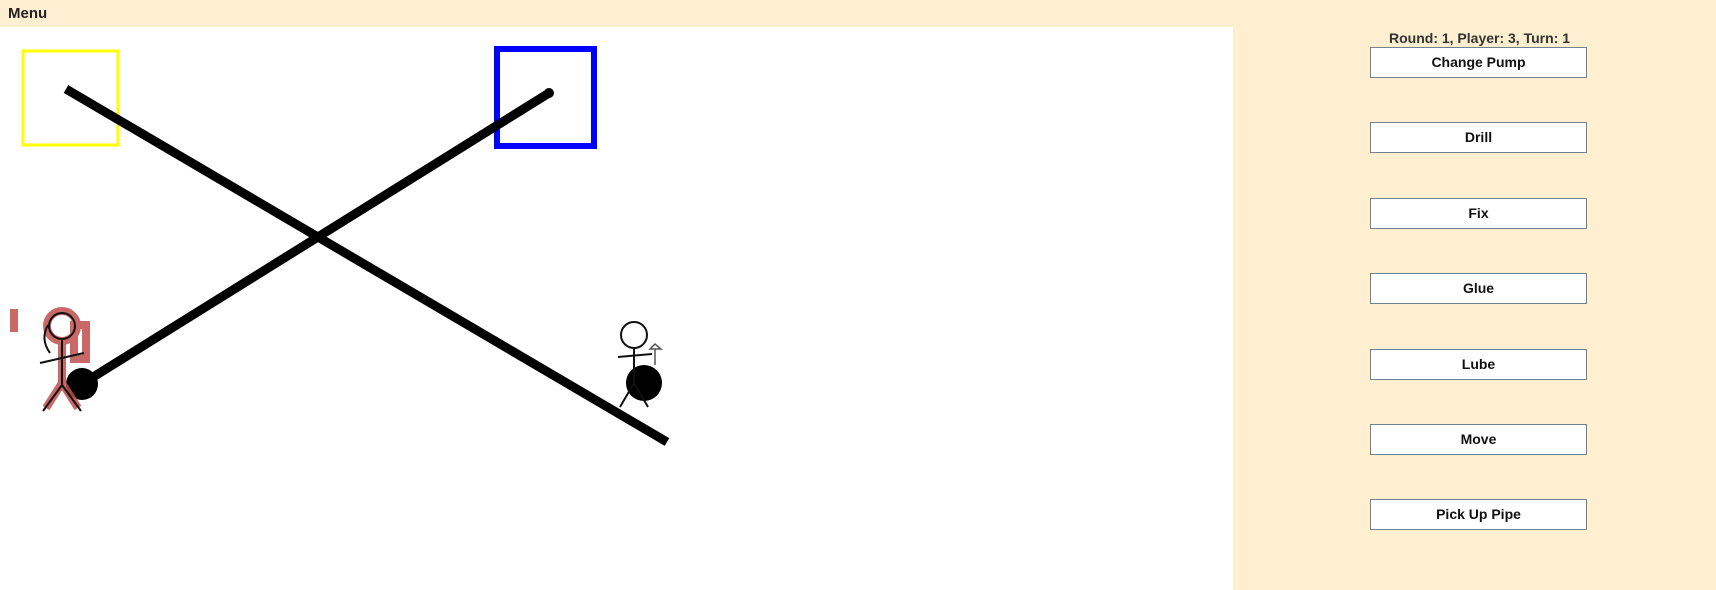  I want to click on move-button: Move, so click(1478, 439).